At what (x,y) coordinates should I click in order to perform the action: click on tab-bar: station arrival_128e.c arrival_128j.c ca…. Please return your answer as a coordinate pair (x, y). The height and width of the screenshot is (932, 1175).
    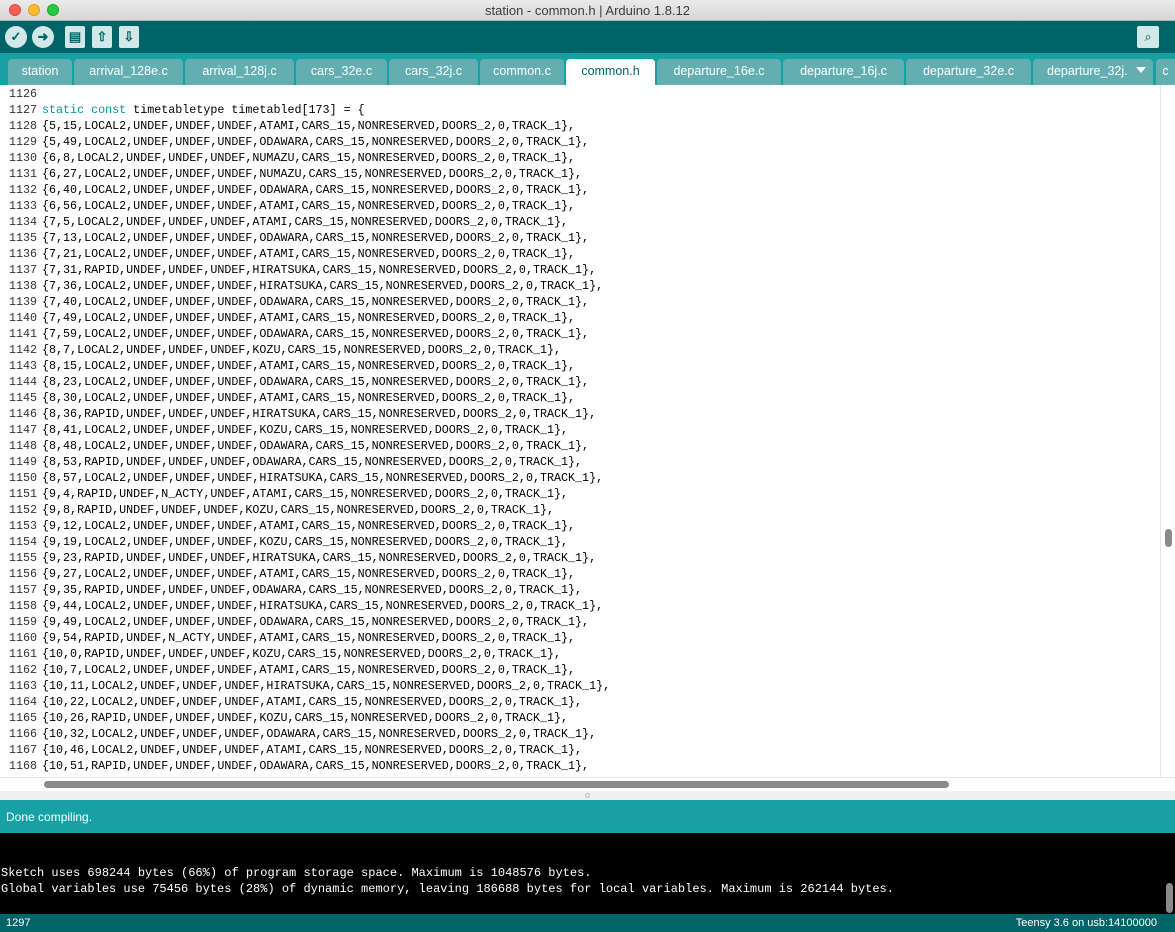
    Looking at the image, I should click on (587, 69).